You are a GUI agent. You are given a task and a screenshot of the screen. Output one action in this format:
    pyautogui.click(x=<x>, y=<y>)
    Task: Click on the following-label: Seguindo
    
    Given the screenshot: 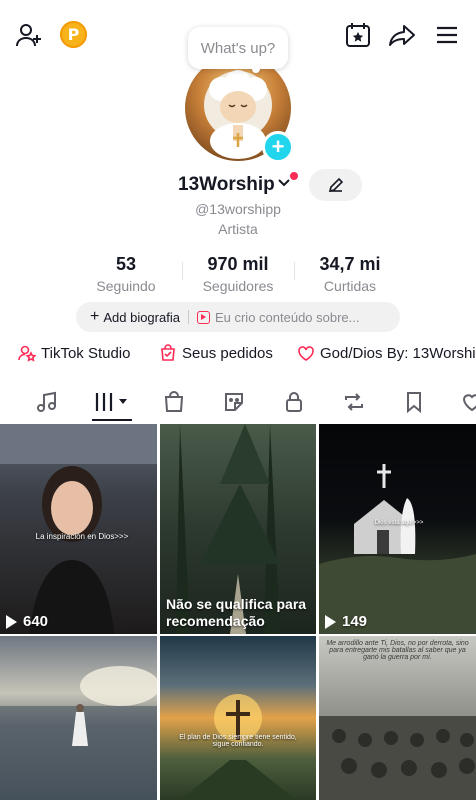 What is the action you would take?
    pyautogui.click(x=126, y=286)
    